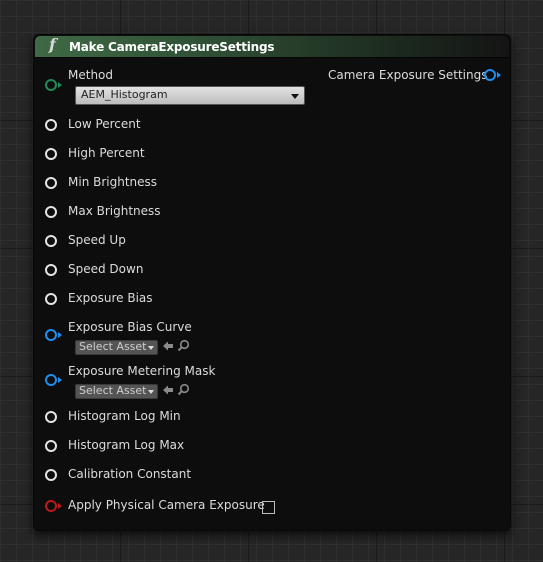 The image size is (543, 562). I want to click on output-label: Camera Exposure Settings, so click(408, 75).